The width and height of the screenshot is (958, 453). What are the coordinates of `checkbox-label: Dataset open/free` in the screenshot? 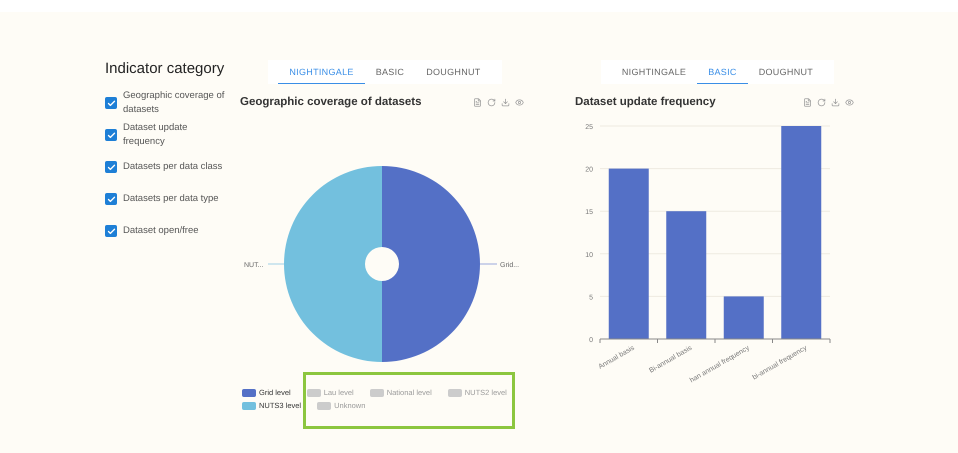 It's located at (161, 231).